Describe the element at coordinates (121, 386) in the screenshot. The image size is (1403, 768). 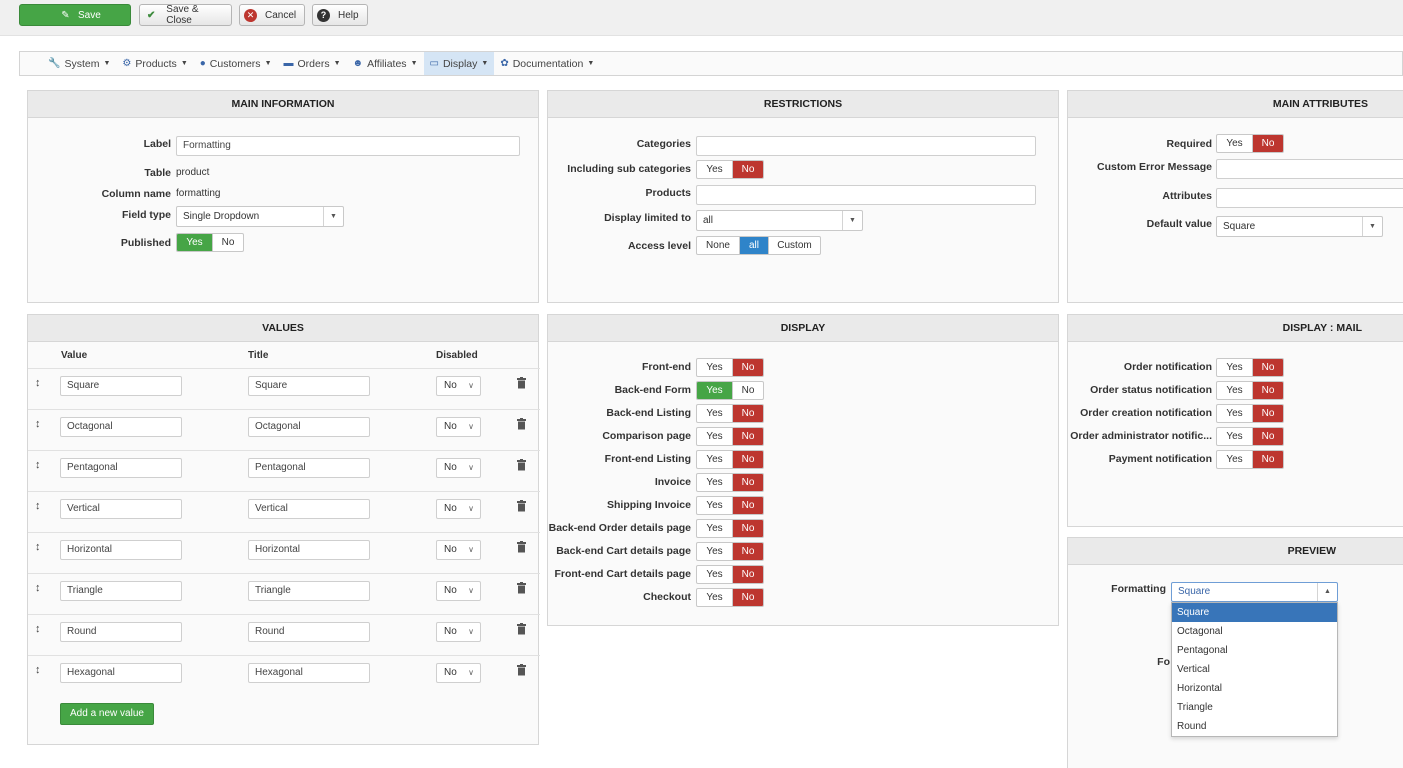
I see `value-input: Square` at that location.